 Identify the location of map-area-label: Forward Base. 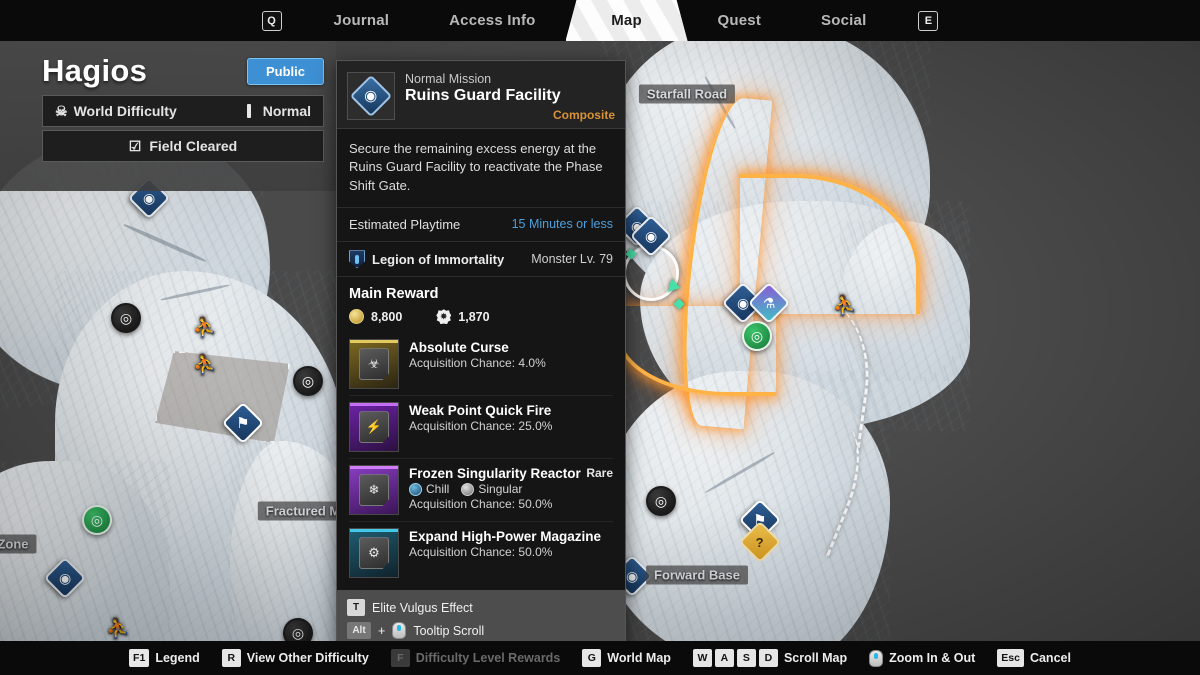
(697, 575).